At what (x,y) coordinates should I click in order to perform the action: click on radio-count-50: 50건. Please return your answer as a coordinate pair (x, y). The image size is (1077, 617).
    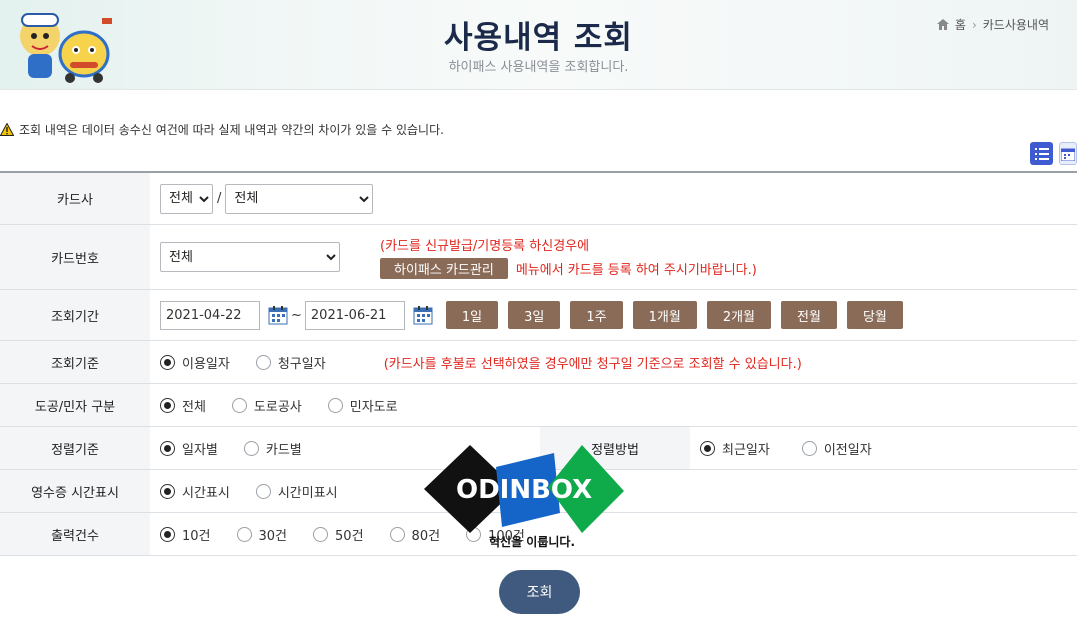
    Looking at the image, I should click on (338, 534).